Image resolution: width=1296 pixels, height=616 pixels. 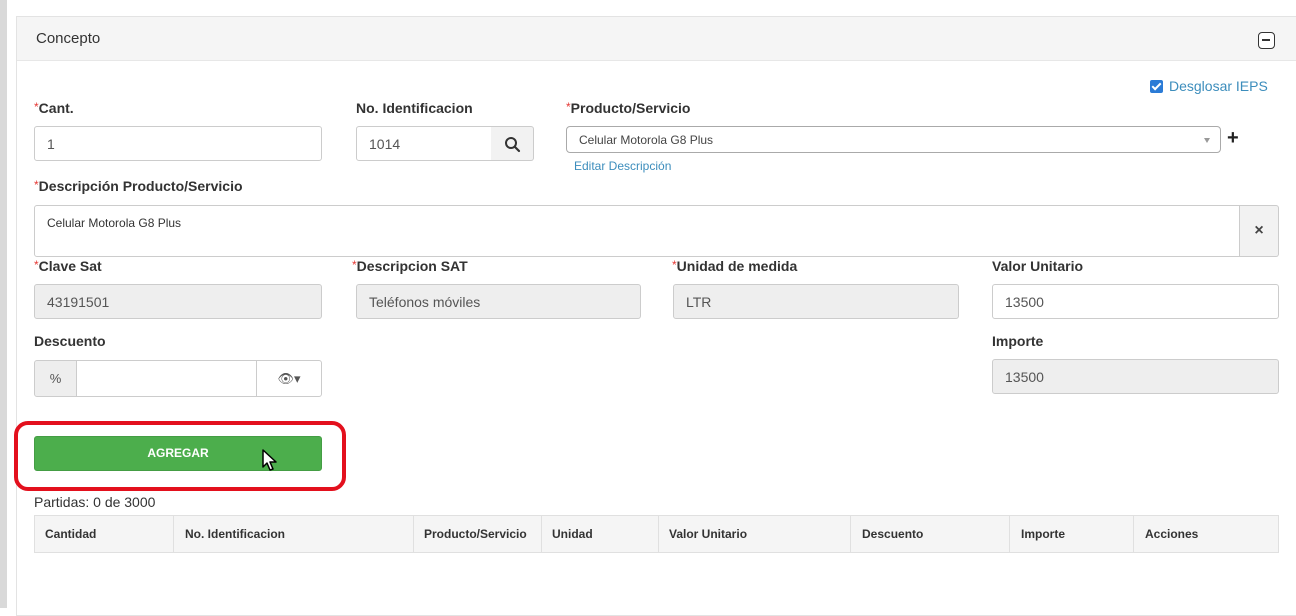 I want to click on descripcion-sat-label: *Descripcion SAT, so click(x=410, y=266).